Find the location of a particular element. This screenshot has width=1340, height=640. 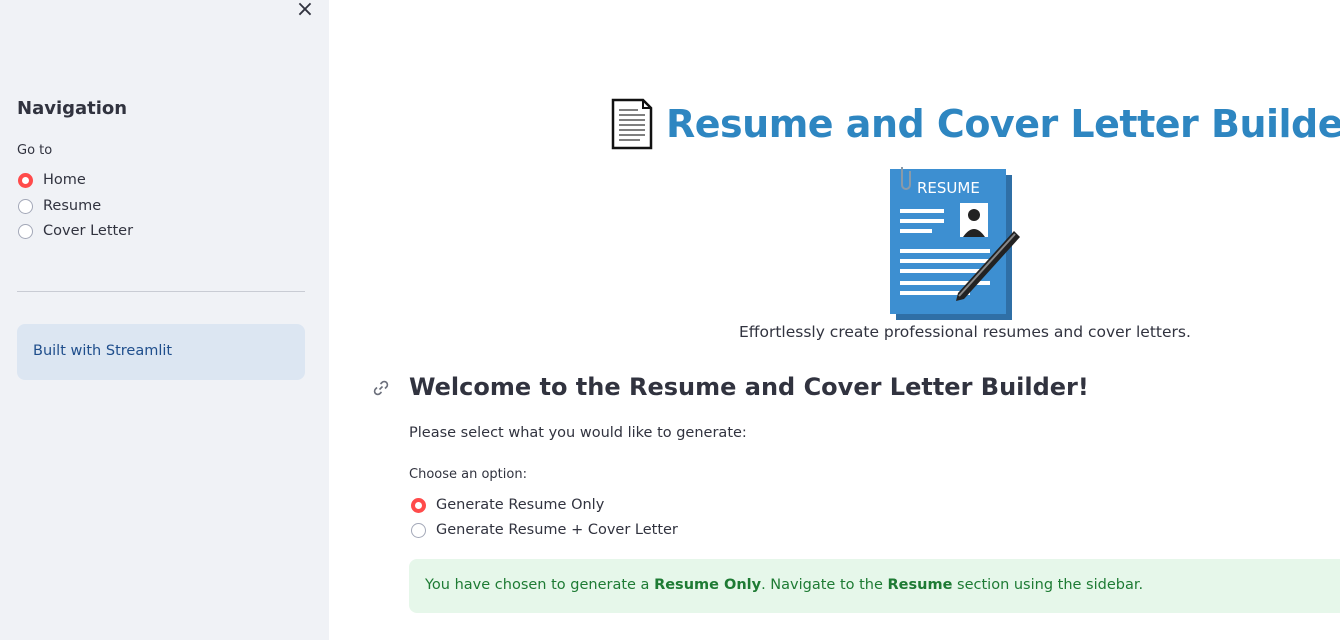

nav-radio-label: Home is located at coordinates (64, 180).